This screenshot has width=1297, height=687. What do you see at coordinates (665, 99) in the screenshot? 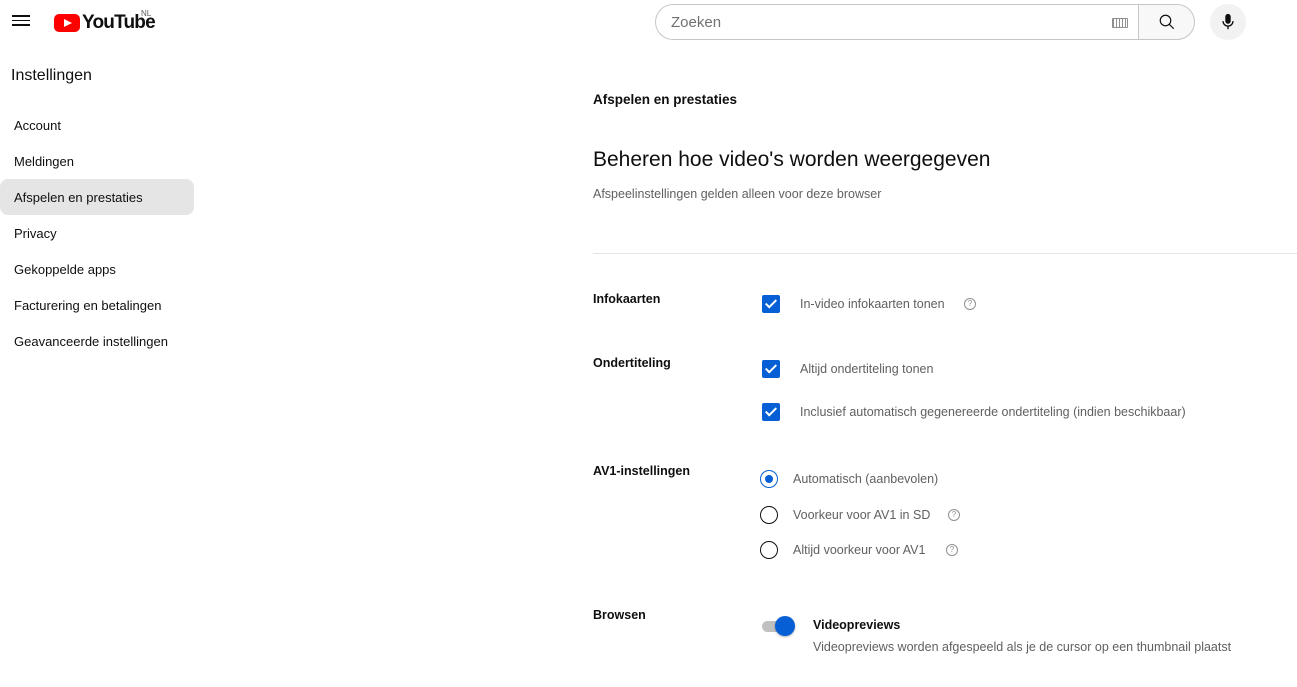
I see `section-title: Afspelen en prestaties` at bounding box center [665, 99].